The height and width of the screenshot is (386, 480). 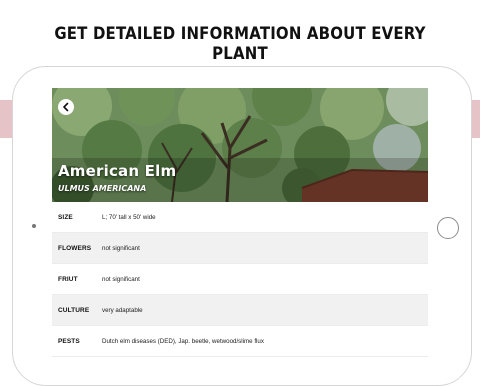 What do you see at coordinates (240, 217) in the screenshot?
I see `detail-row-size: SIZE L; 70' tall x 50' wide` at bounding box center [240, 217].